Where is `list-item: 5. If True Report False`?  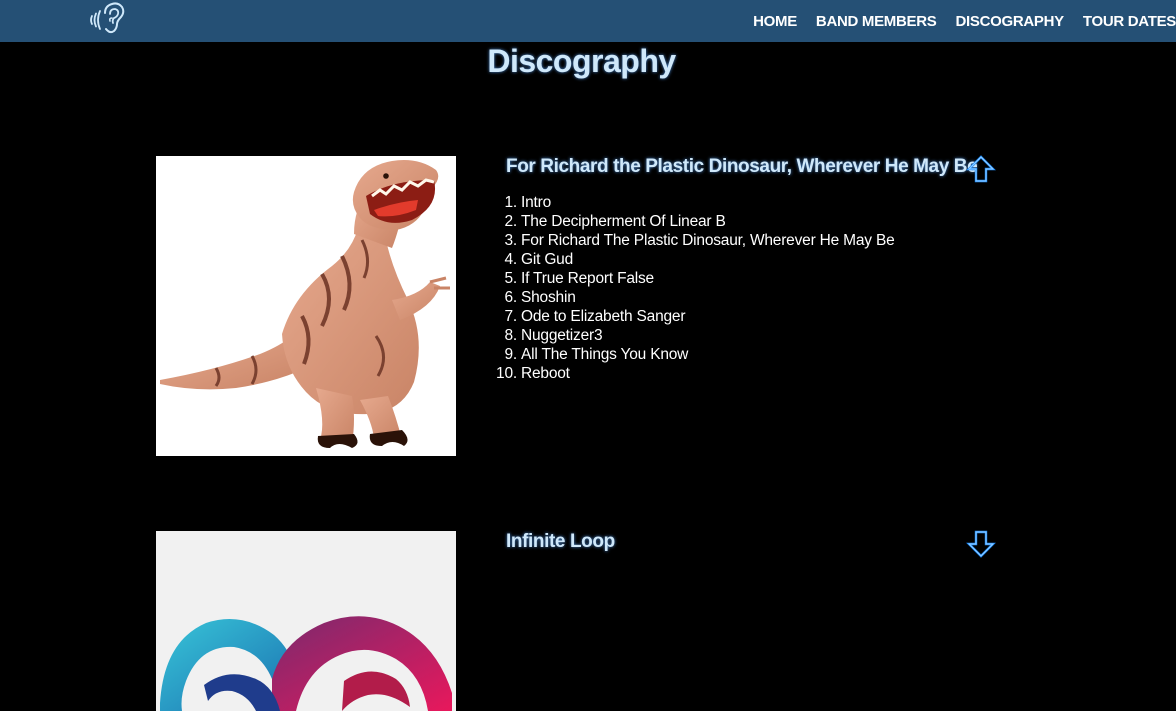
list-item: 5. If True Report False is located at coordinates (692, 278).